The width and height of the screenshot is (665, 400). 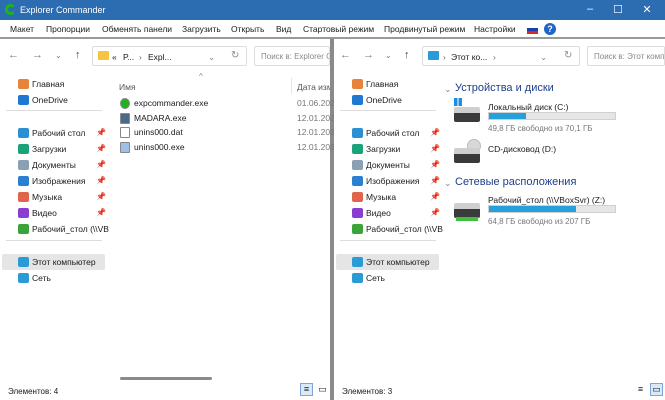 I want to click on minimize-button: –, so click(x=590, y=9).